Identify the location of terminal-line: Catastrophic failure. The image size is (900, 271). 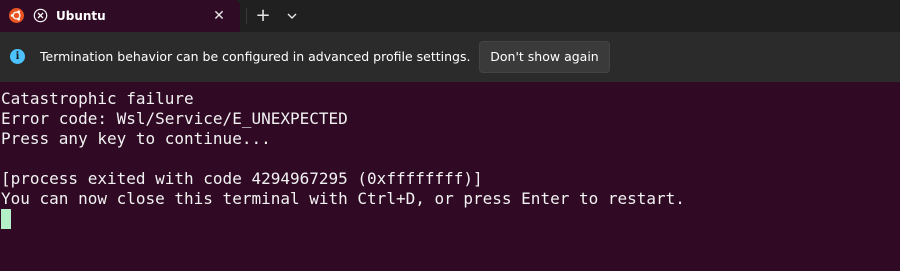
(97, 98).